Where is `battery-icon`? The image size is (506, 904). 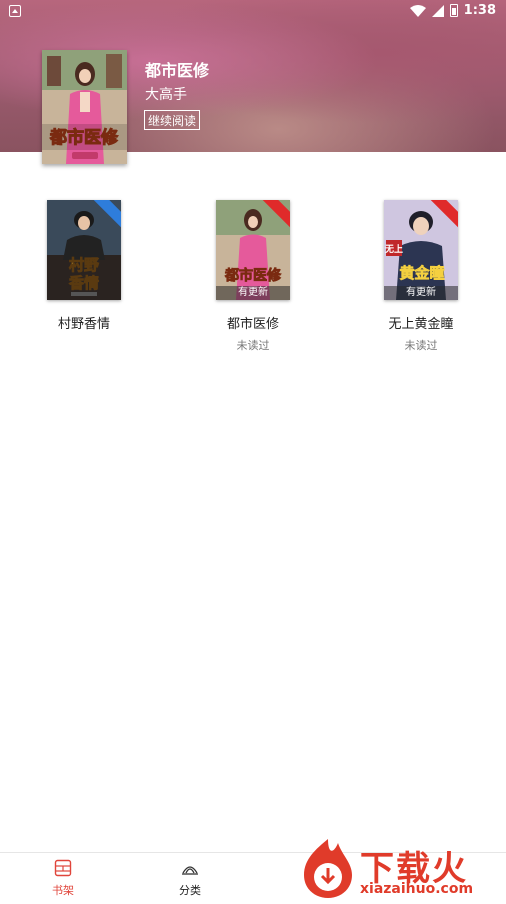 battery-icon is located at coordinates (453, 10).